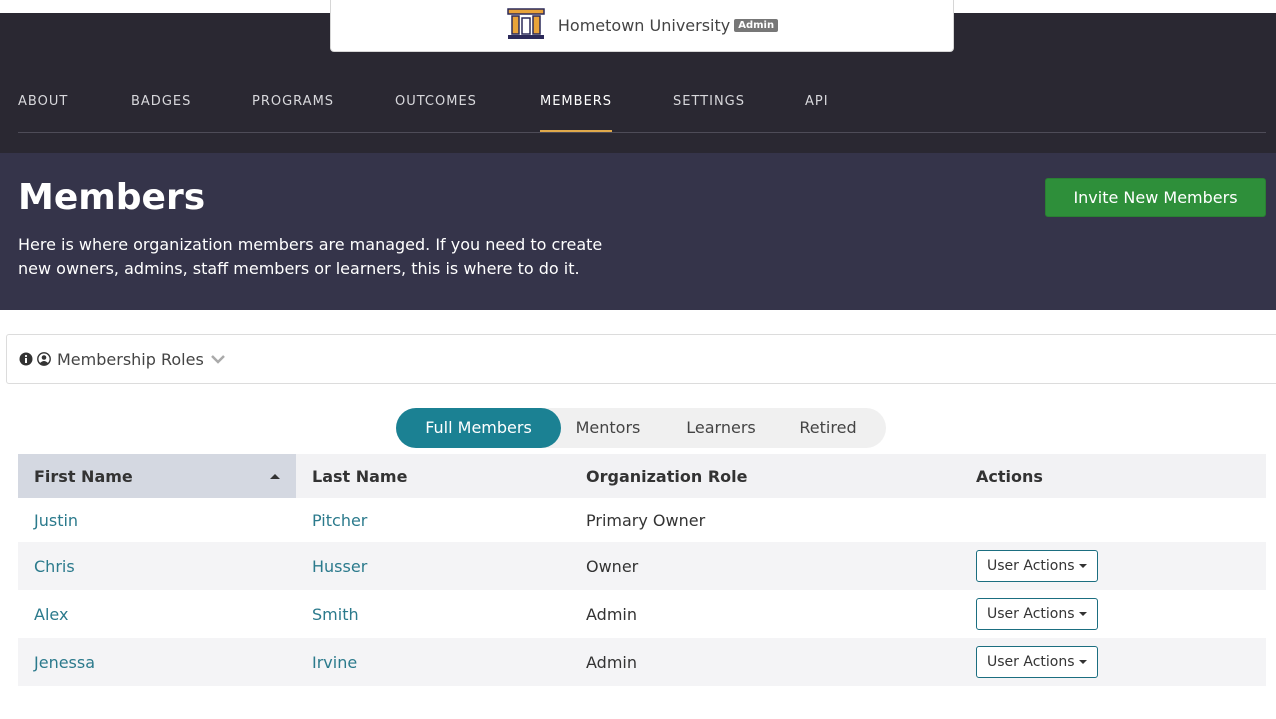  What do you see at coordinates (335, 614) in the screenshot?
I see `last-name-link: Smith` at bounding box center [335, 614].